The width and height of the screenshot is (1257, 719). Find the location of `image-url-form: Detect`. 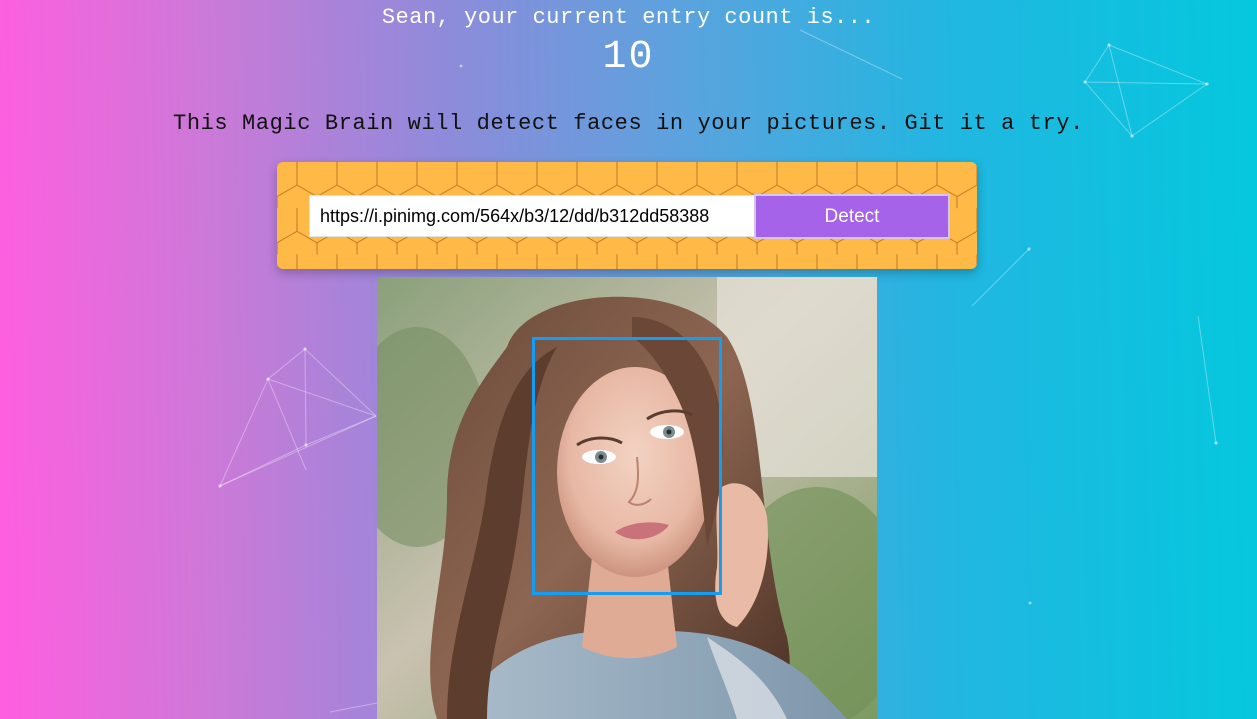

image-url-form: Detect is located at coordinates (627, 215).